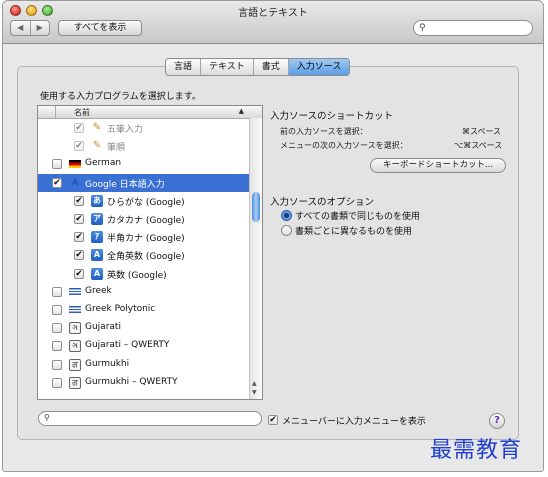  I want to click on german-flag-icon, so click(75, 164).